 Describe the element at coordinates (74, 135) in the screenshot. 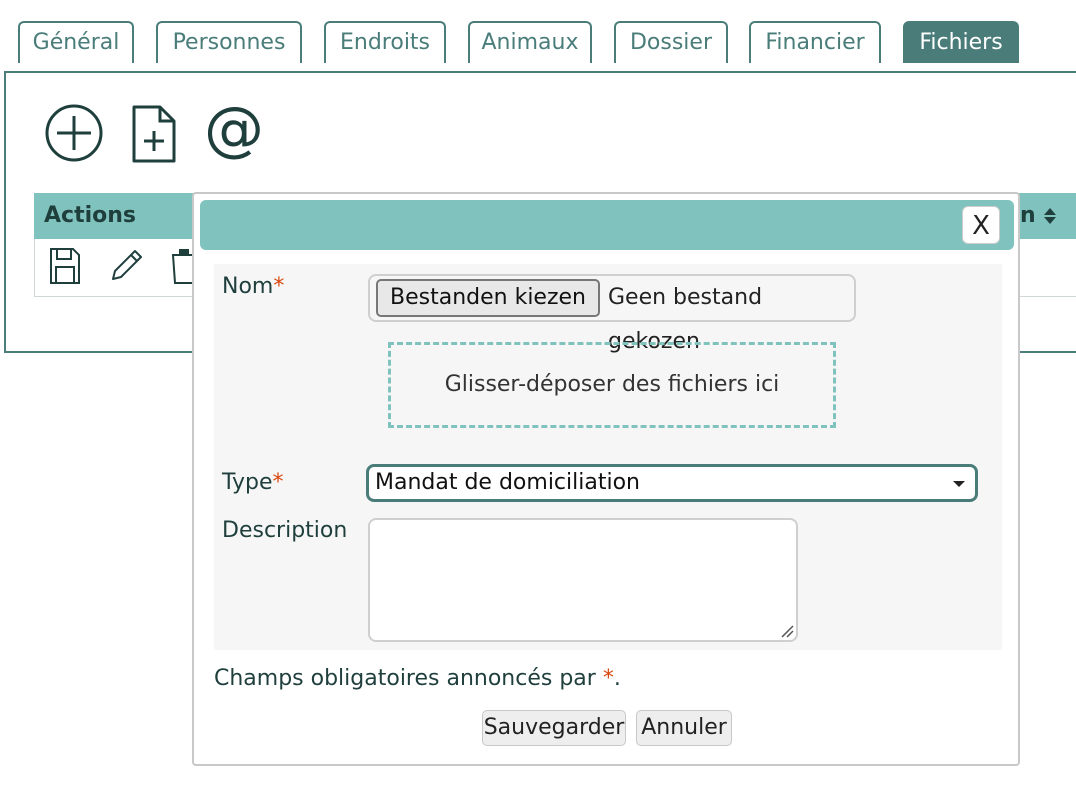

I see `add-circle-icon` at that location.